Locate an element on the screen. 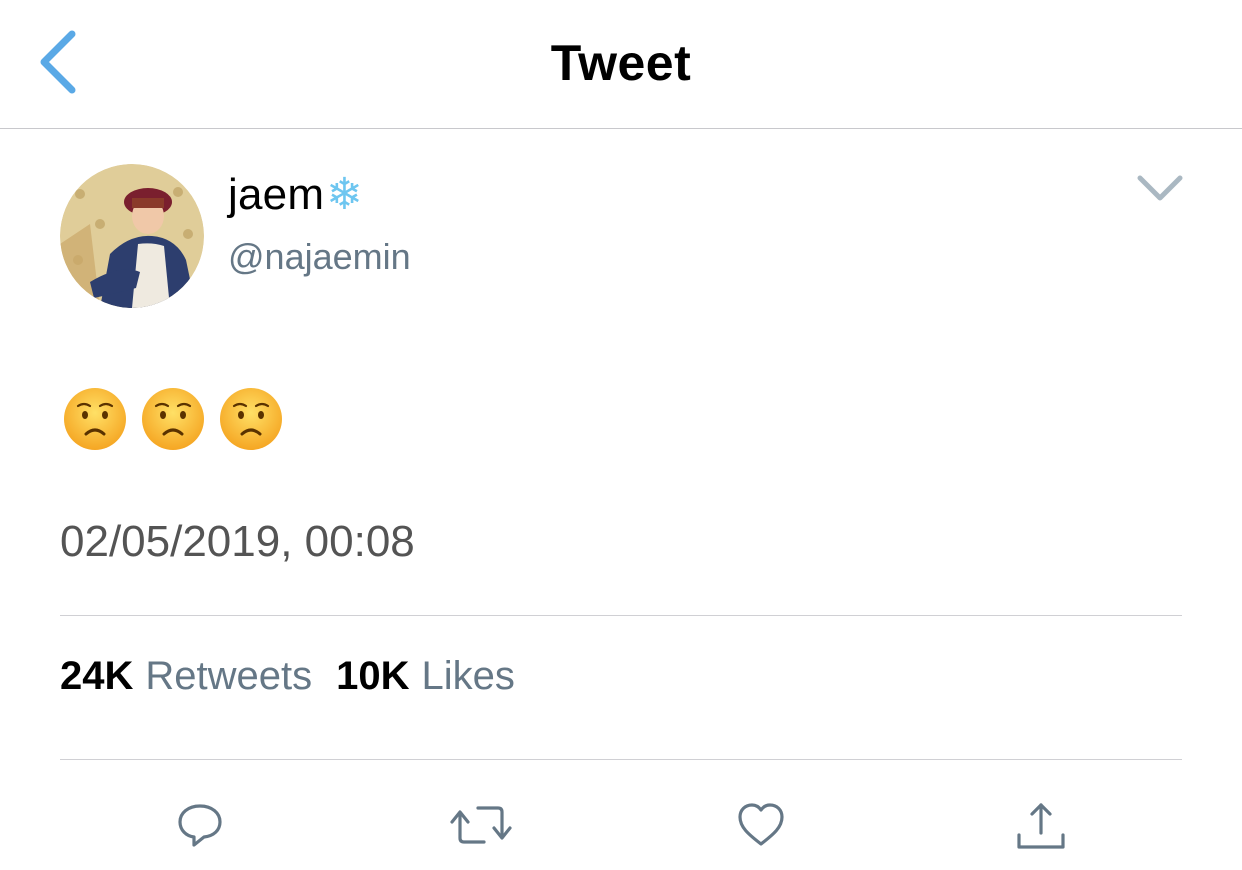  retweets-stat: 24K Retweets is located at coordinates (186, 676).